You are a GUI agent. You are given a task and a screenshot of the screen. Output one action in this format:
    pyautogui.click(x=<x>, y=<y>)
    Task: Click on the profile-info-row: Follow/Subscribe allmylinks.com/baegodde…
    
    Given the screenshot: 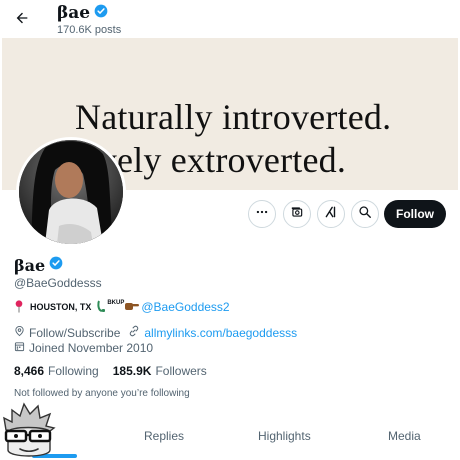 What is the action you would take?
    pyautogui.click(x=155, y=332)
    